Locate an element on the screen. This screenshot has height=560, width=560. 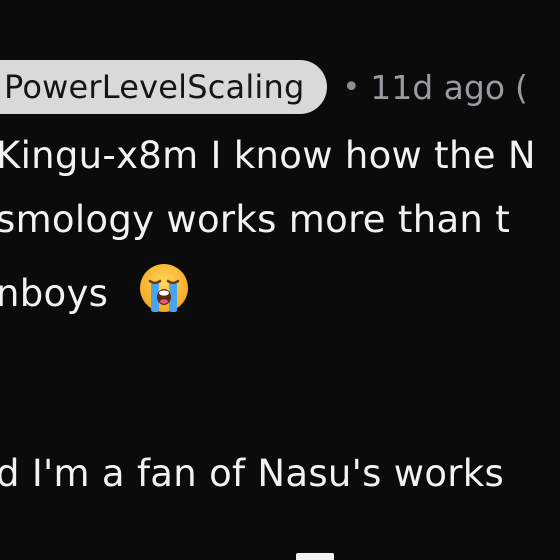
comment-body-line: d I'm a fan of Nasu's works is located at coordinates (252, 473).